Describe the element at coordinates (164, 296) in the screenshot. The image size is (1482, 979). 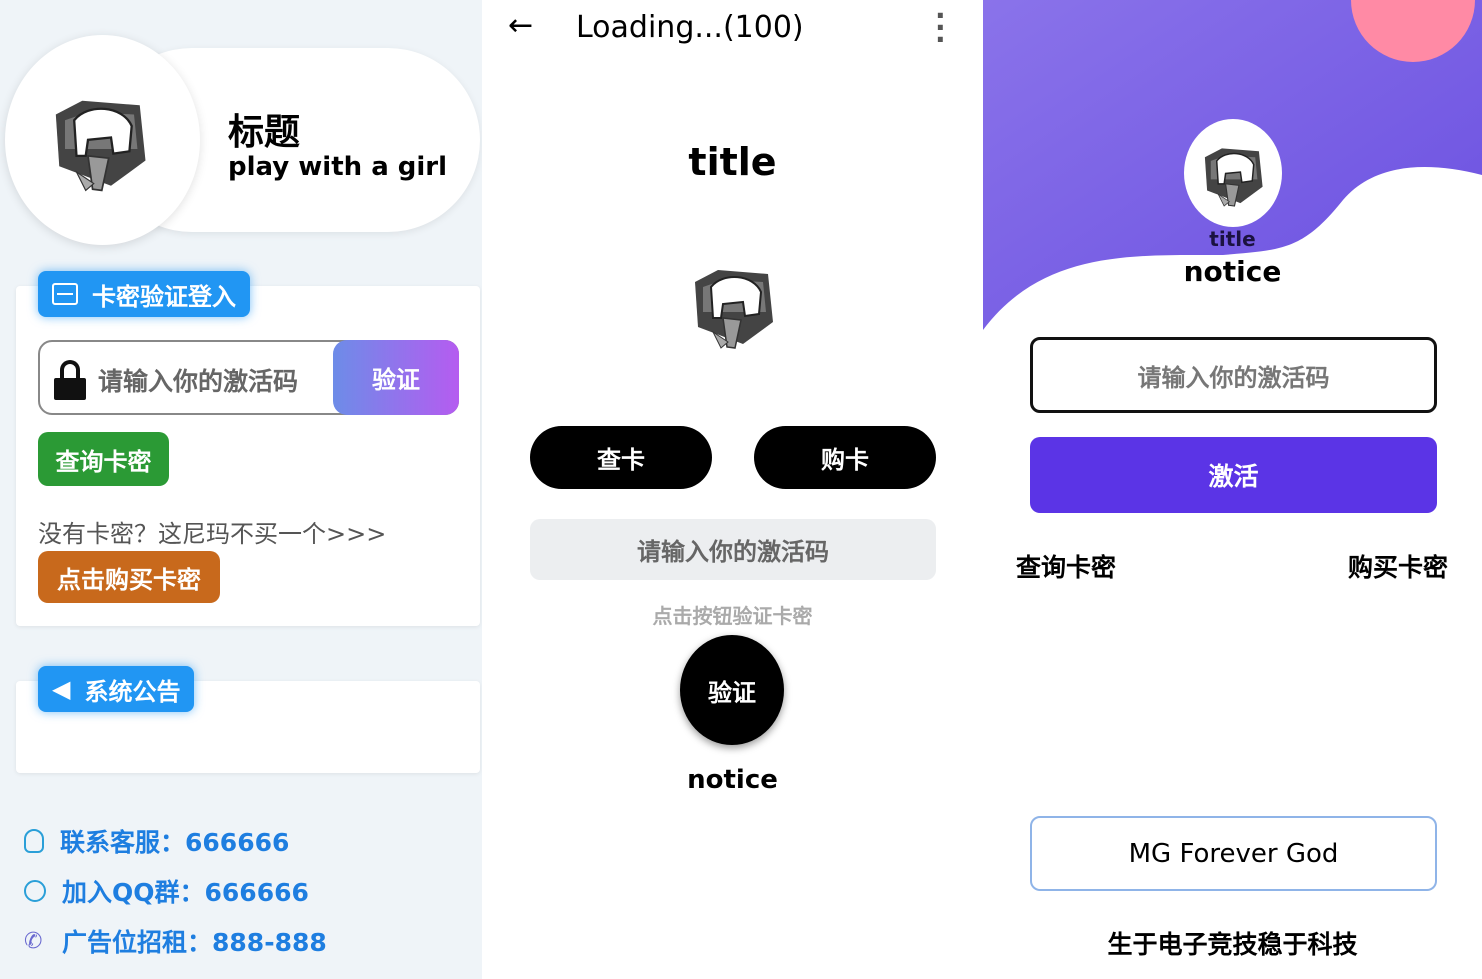
I see `login-section-title: 卡密验证登入` at that location.